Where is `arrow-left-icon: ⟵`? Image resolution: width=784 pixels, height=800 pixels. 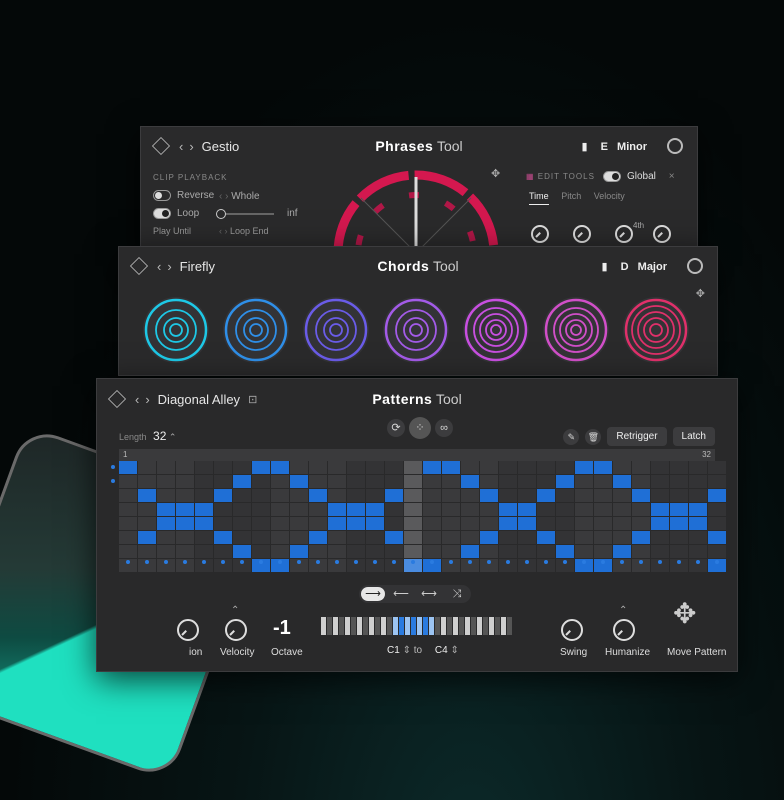
arrow-left-icon: ⟵ is located at coordinates (401, 594).